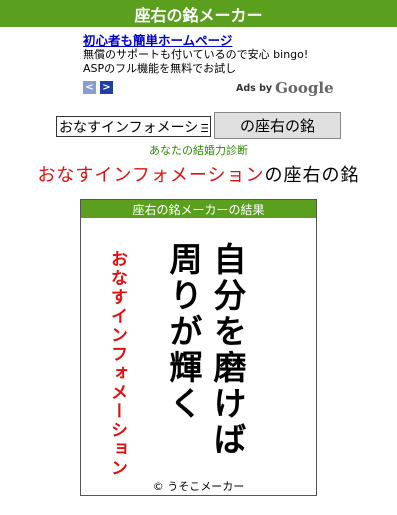  Describe the element at coordinates (160, 68) in the screenshot. I see `ad-text-line2: ASPのフル機能を無料でお試し` at that location.